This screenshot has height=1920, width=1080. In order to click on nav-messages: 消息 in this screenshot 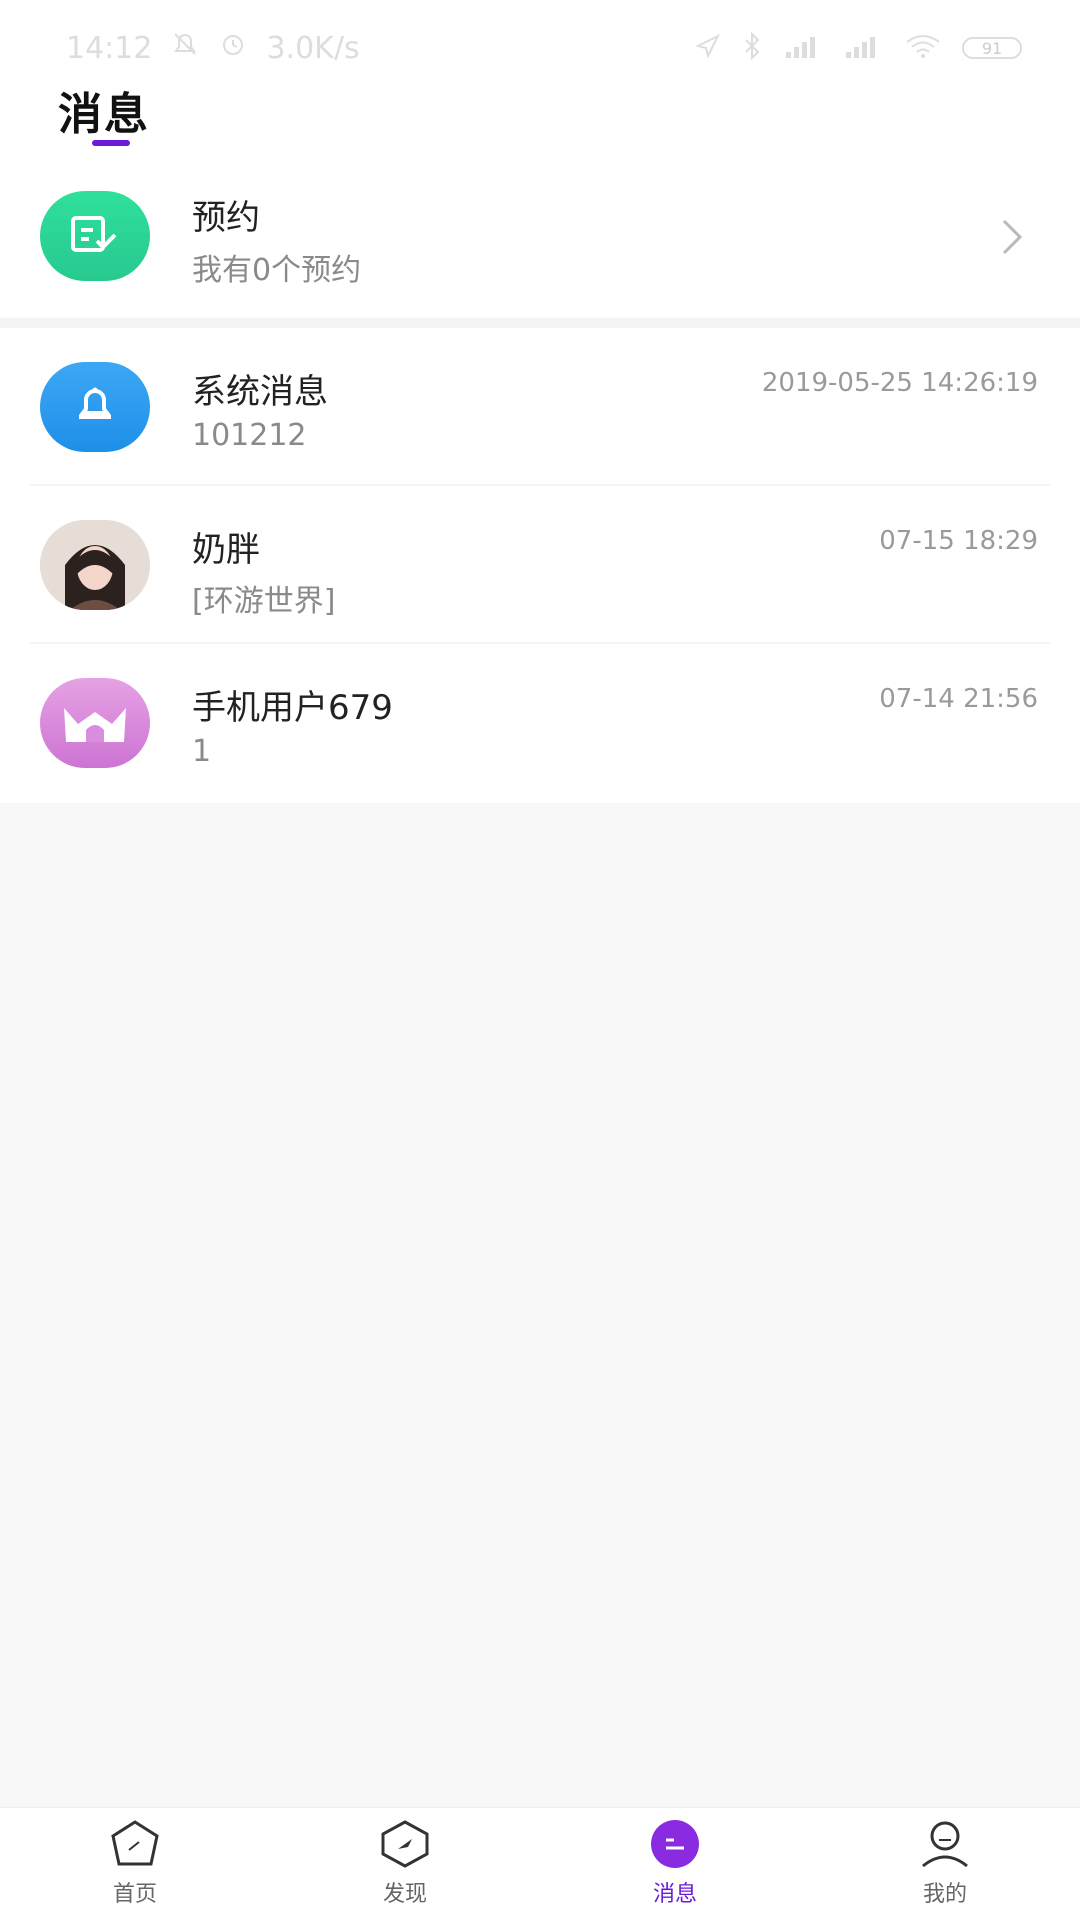, I will do `click(675, 1868)`.